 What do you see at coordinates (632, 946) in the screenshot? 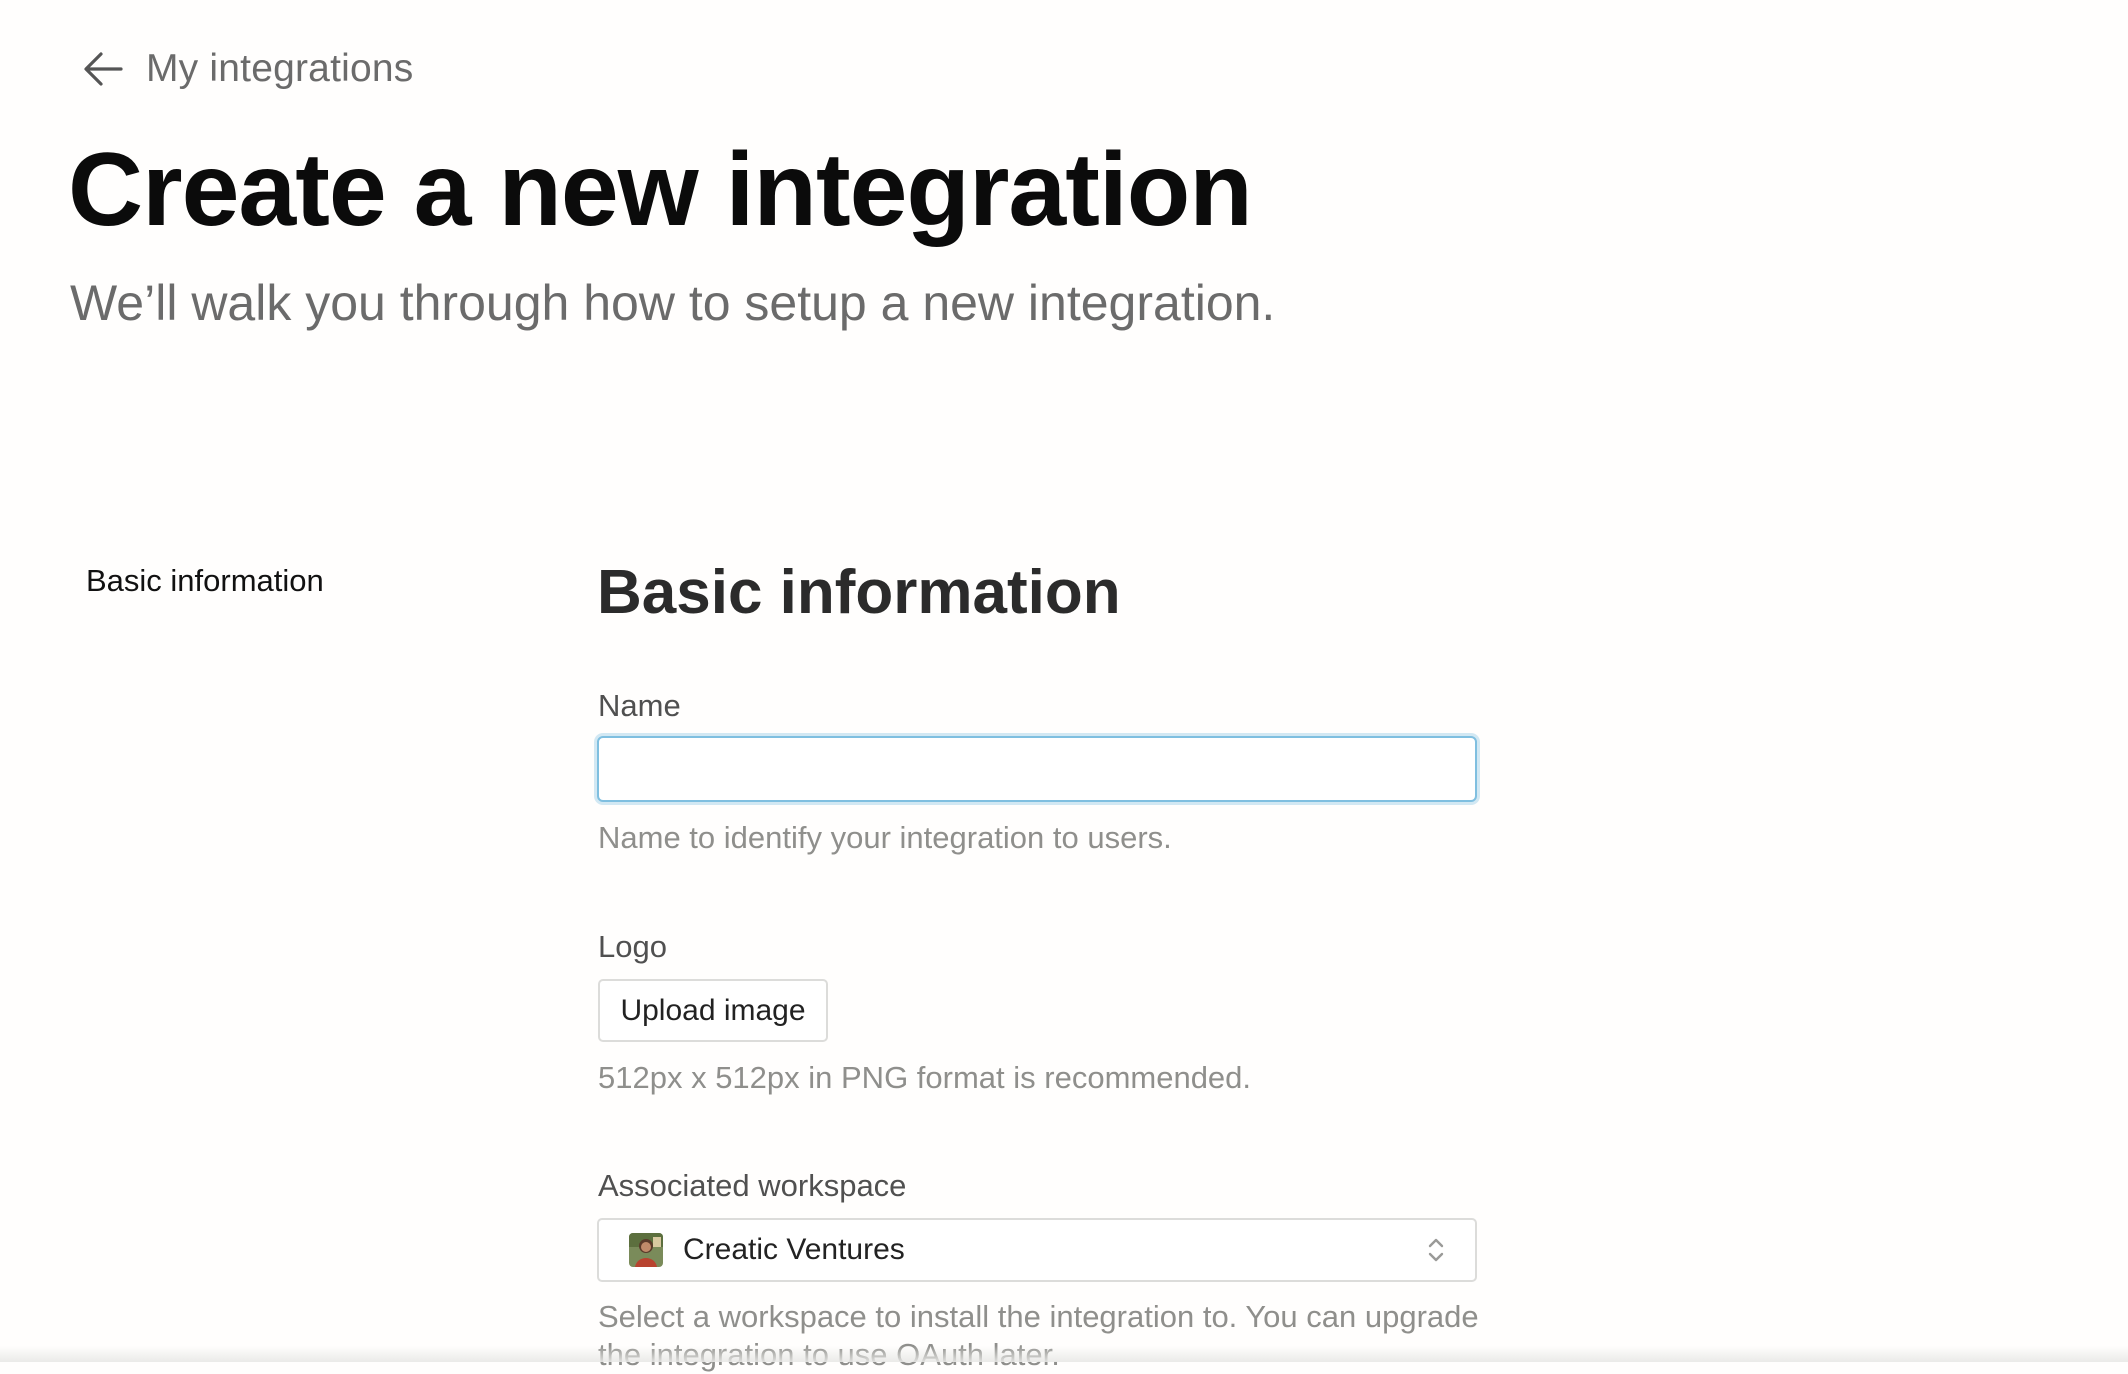
I see `logo-field-label: Logo` at bounding box center [632, 946].